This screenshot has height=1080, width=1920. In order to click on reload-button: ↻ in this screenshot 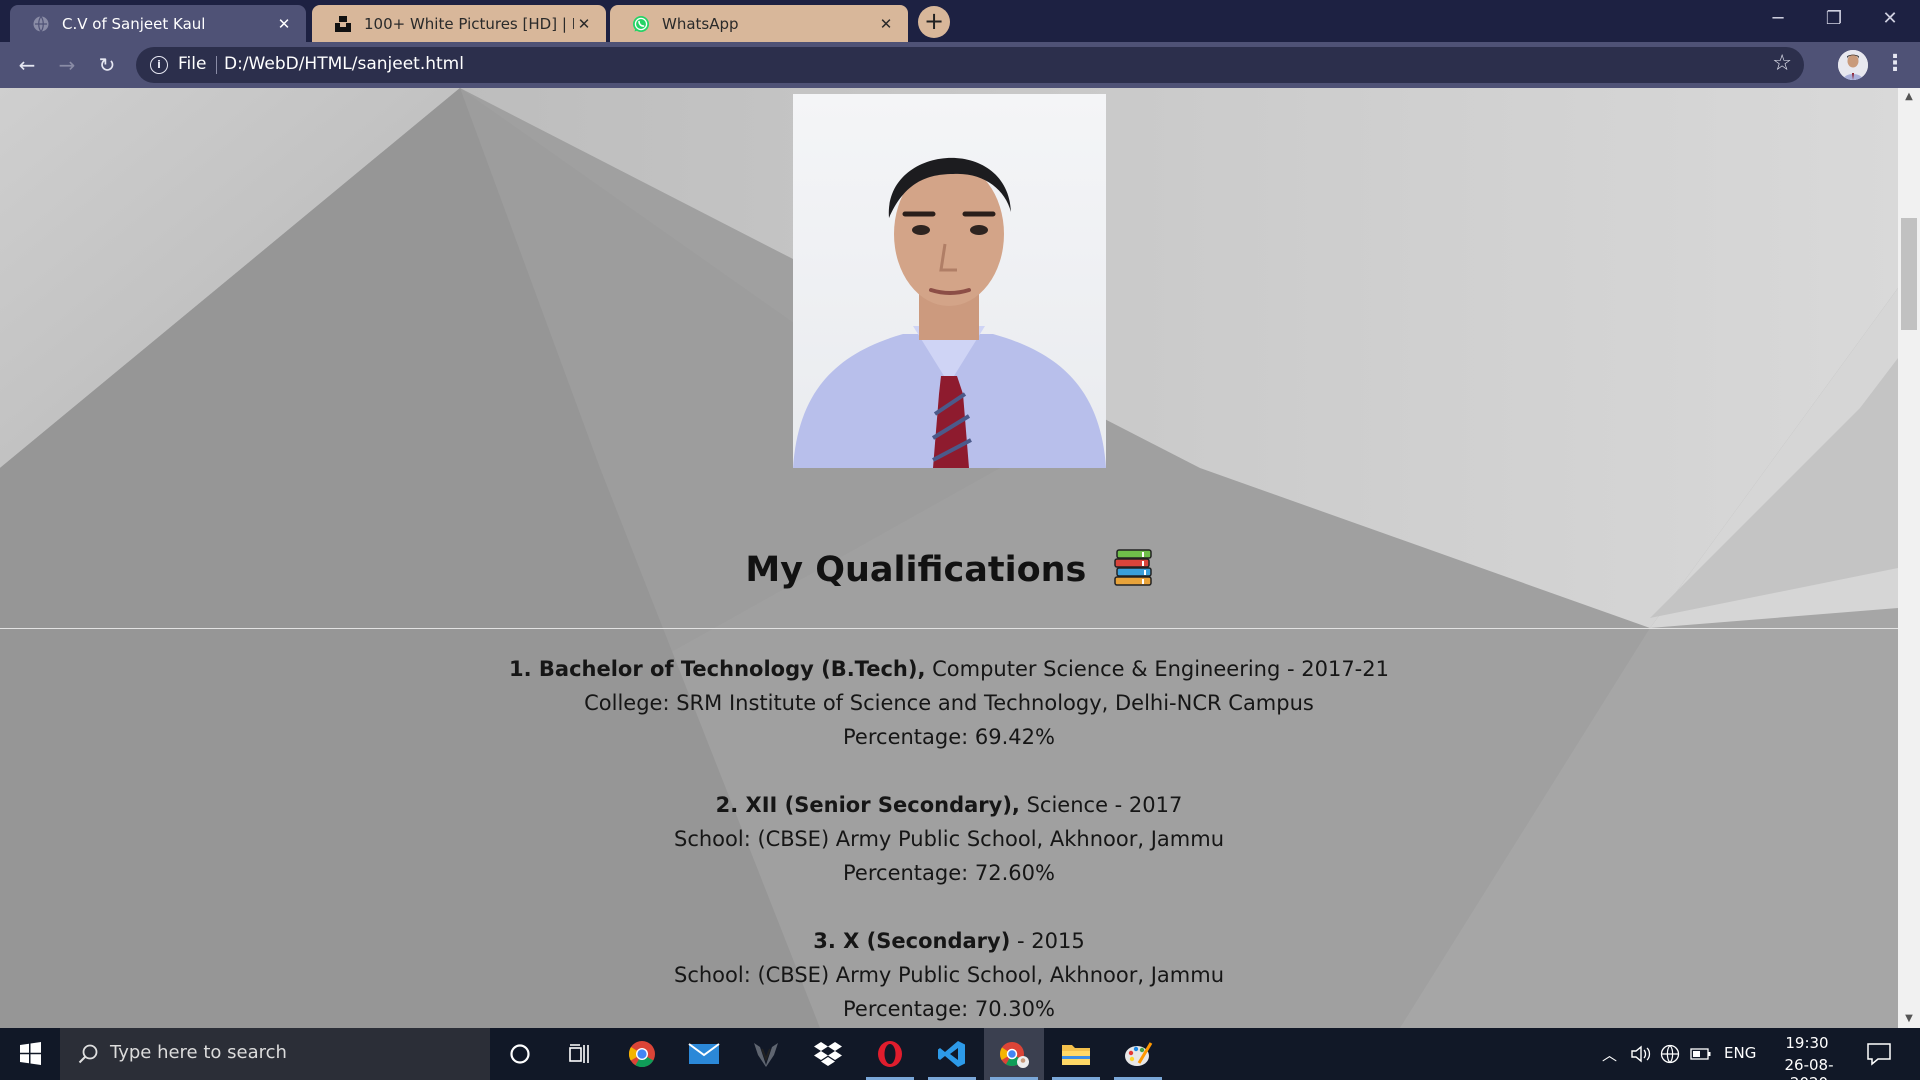, I will do `click(107, 65)`.